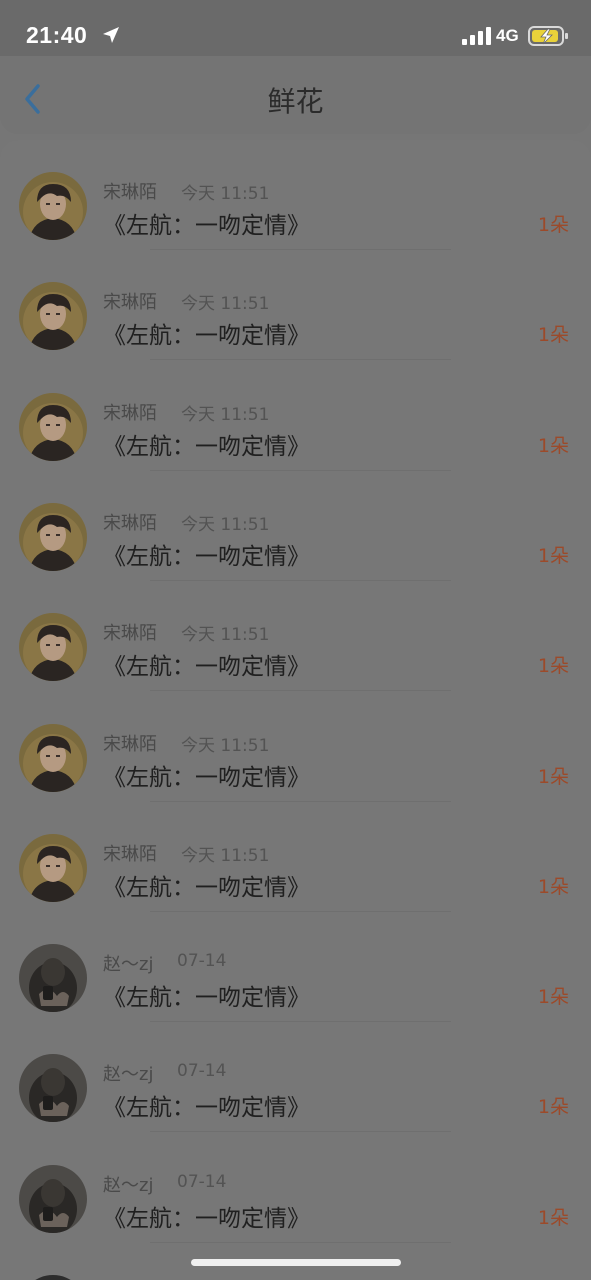 This screenshot has width=591, height=1280. Describe the element at coordinates (300, 1242) in the screenshot. I see `row-divider` at that location.